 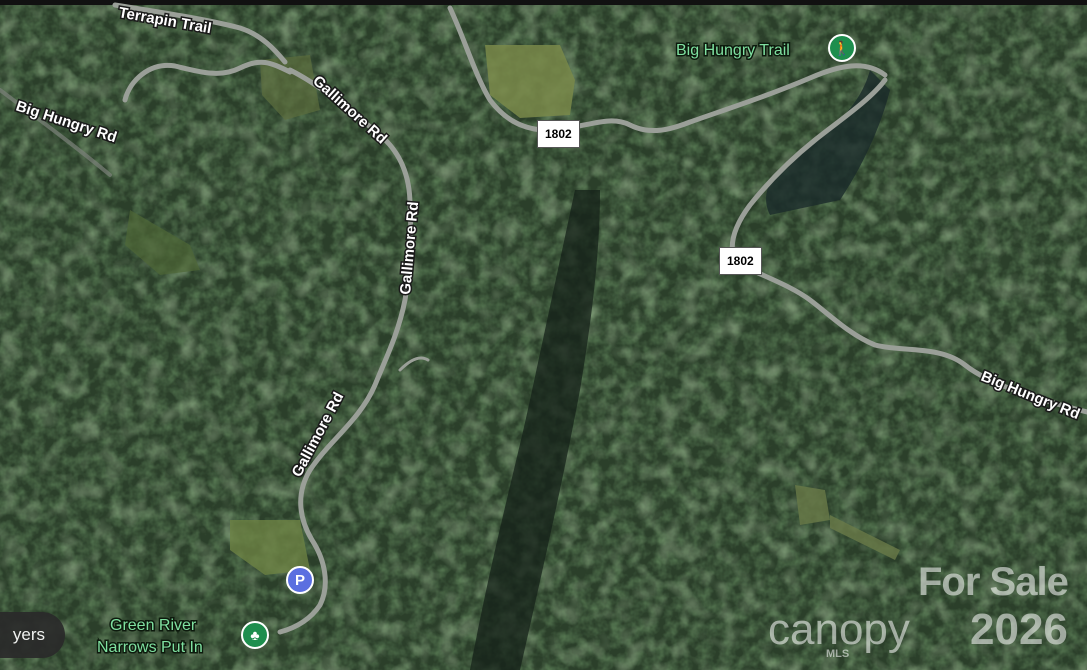 I want to click on label-green-river-line1: Green River, so click(x=154, y=626).